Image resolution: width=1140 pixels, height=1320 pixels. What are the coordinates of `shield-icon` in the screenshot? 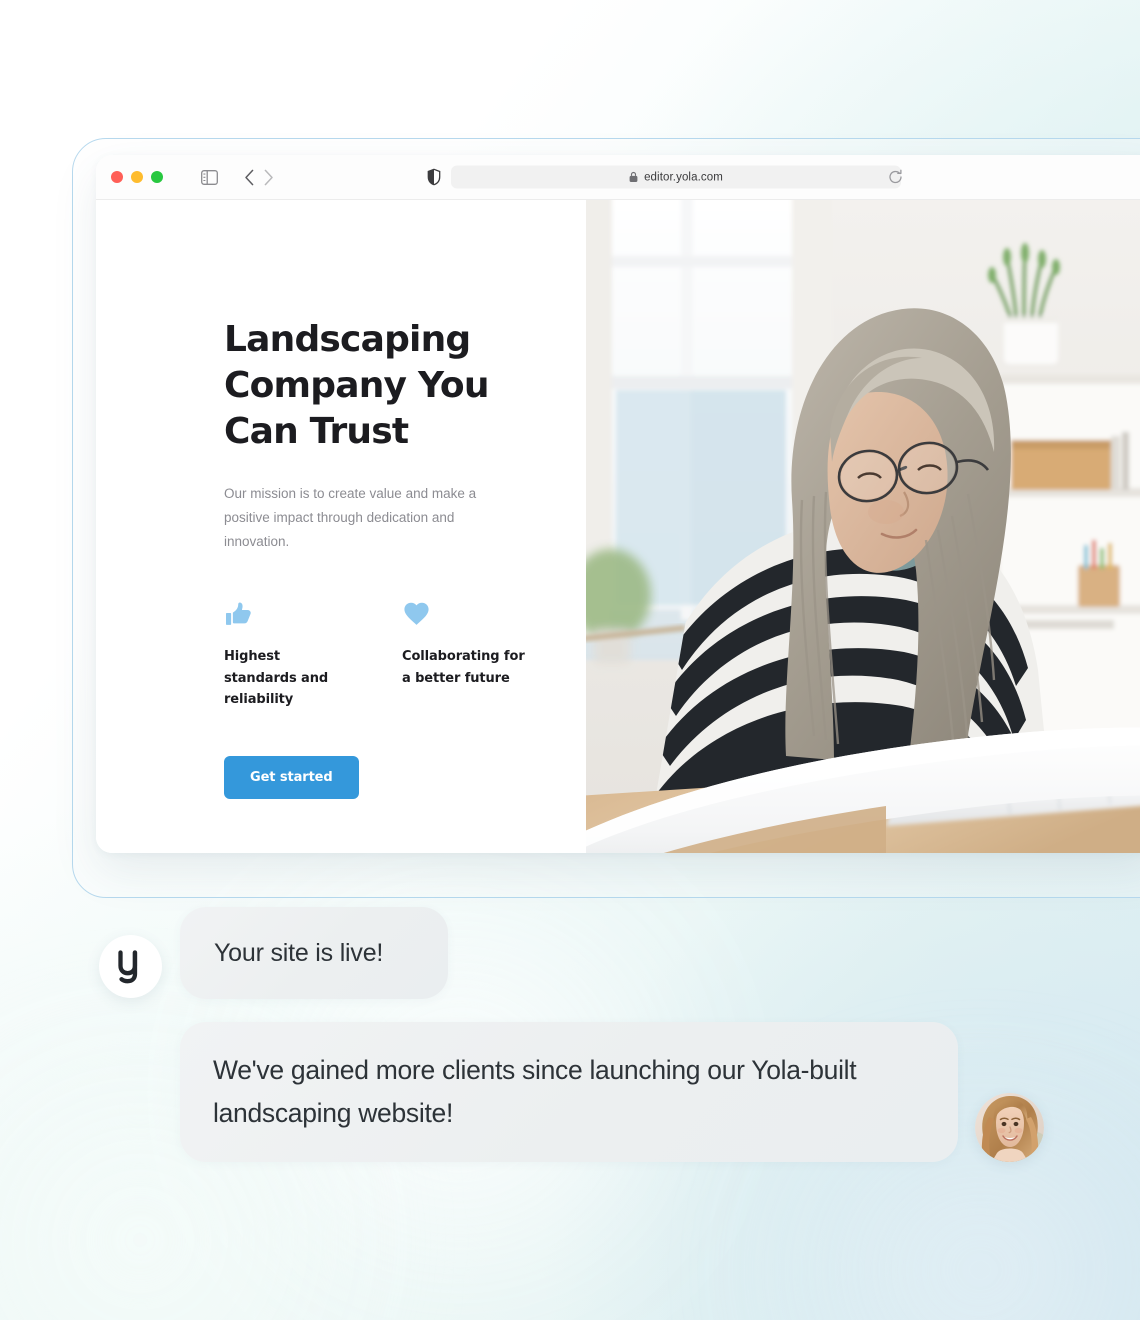 It's located at (434, 177).